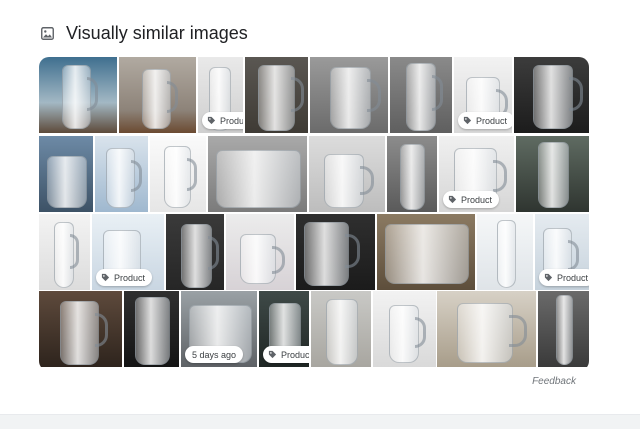 This screenshot has height=429, width=640. Describe the element at coordinates (78, 95) in the screenshot. I see `image-thumbnail-pitcher-blue-background` at that location.